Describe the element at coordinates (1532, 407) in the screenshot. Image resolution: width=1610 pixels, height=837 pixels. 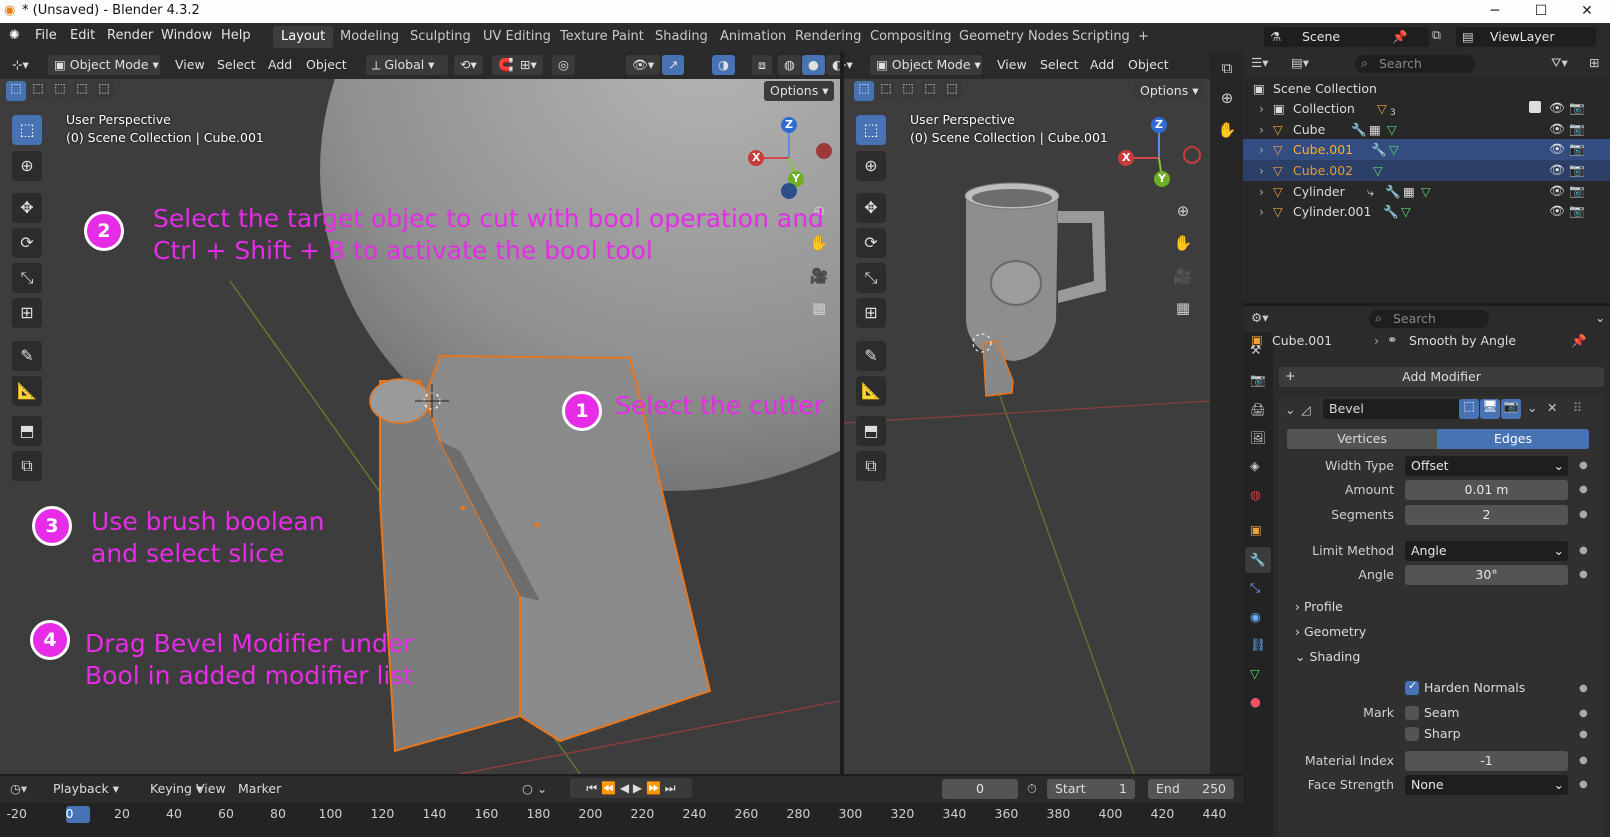
I see `modifier-menu-icon: ⌄` at that location.